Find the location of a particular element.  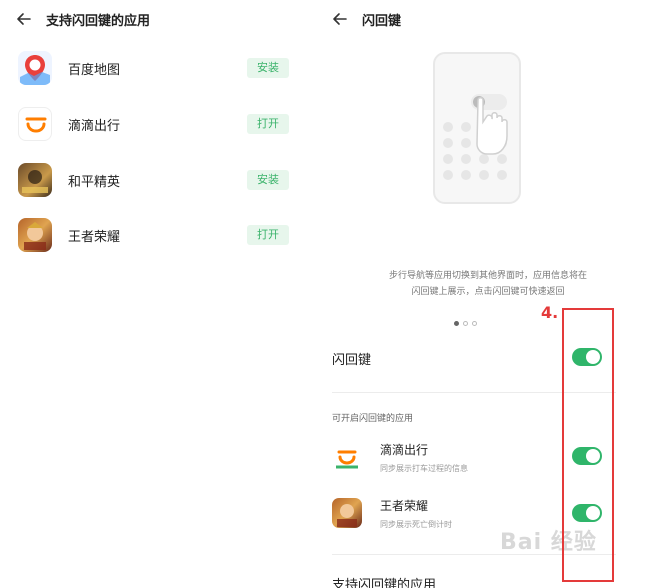

hand-pointer-icon is located at coordinates (492, 126).